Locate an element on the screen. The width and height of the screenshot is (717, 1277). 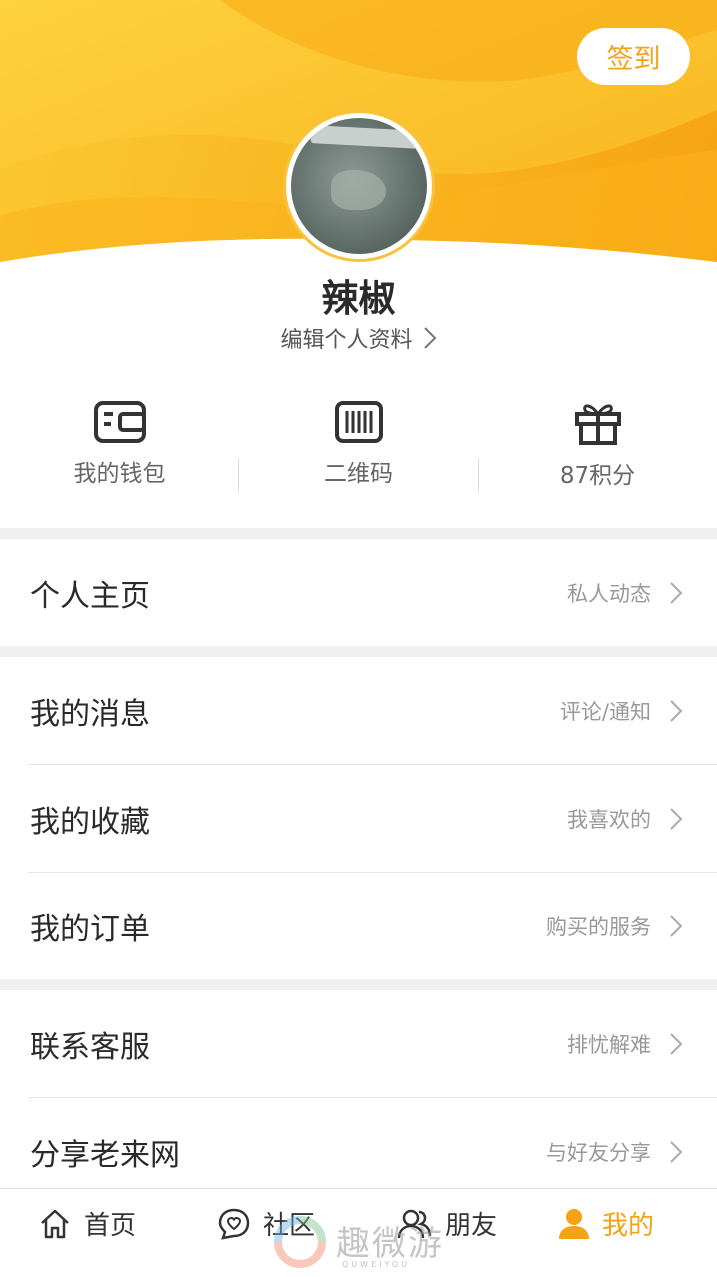
points-label: 87积分 is located at coordinates (597, 476).